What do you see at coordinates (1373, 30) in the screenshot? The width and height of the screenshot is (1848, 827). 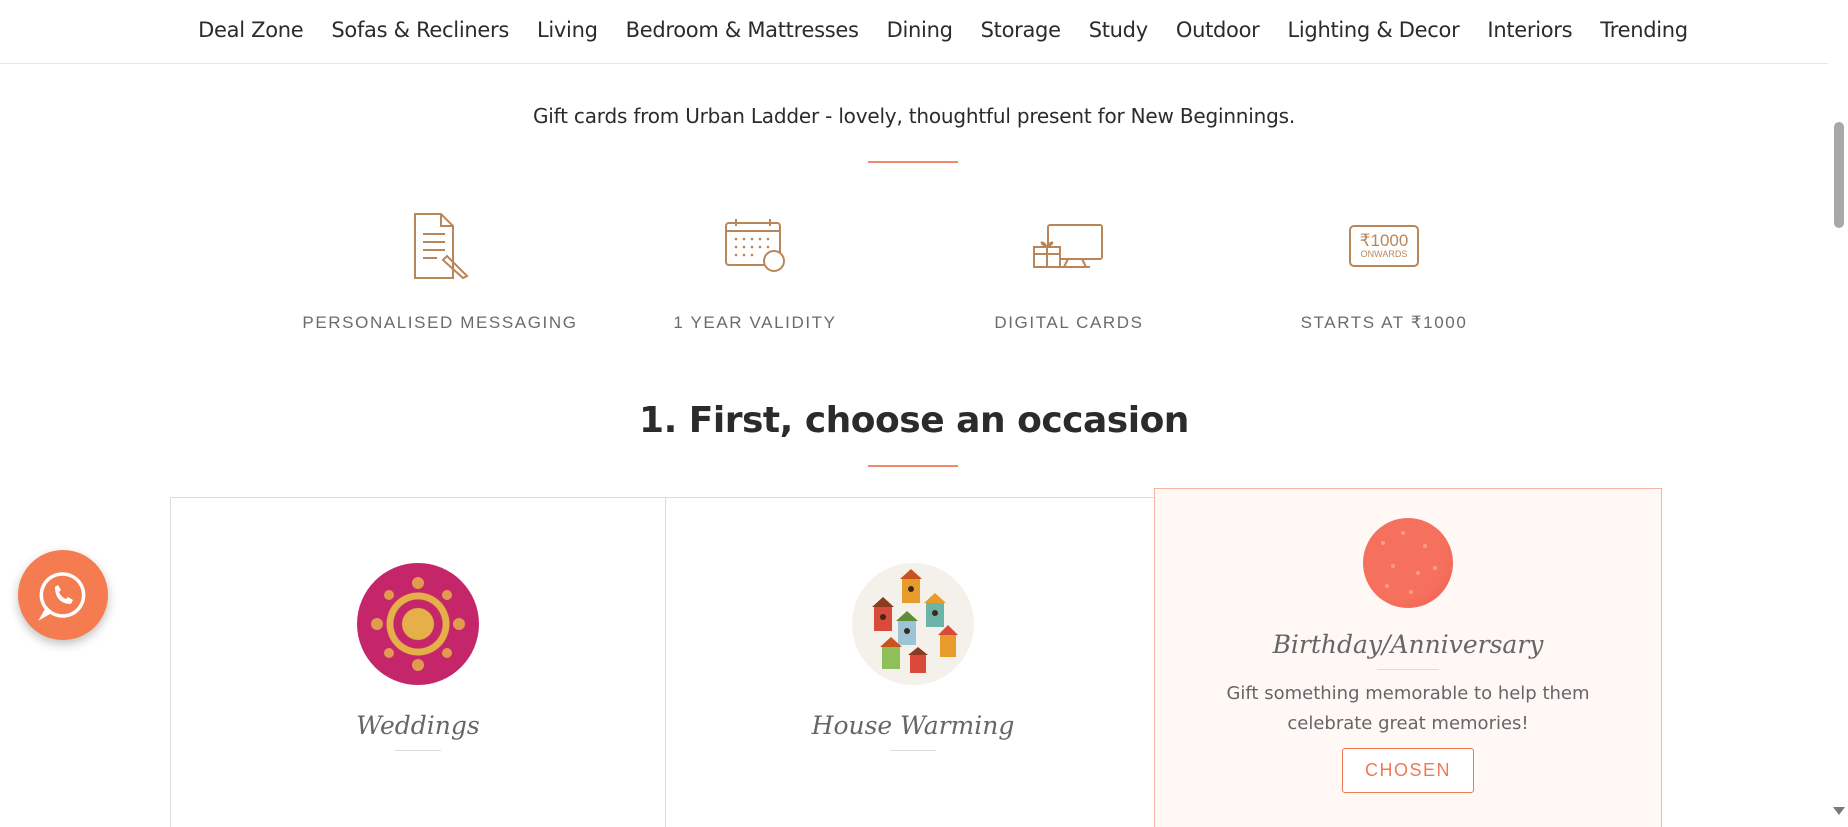 I see `nav-item-lighting-decor: Lighting & Decor` at bounding box center [1373, 30].